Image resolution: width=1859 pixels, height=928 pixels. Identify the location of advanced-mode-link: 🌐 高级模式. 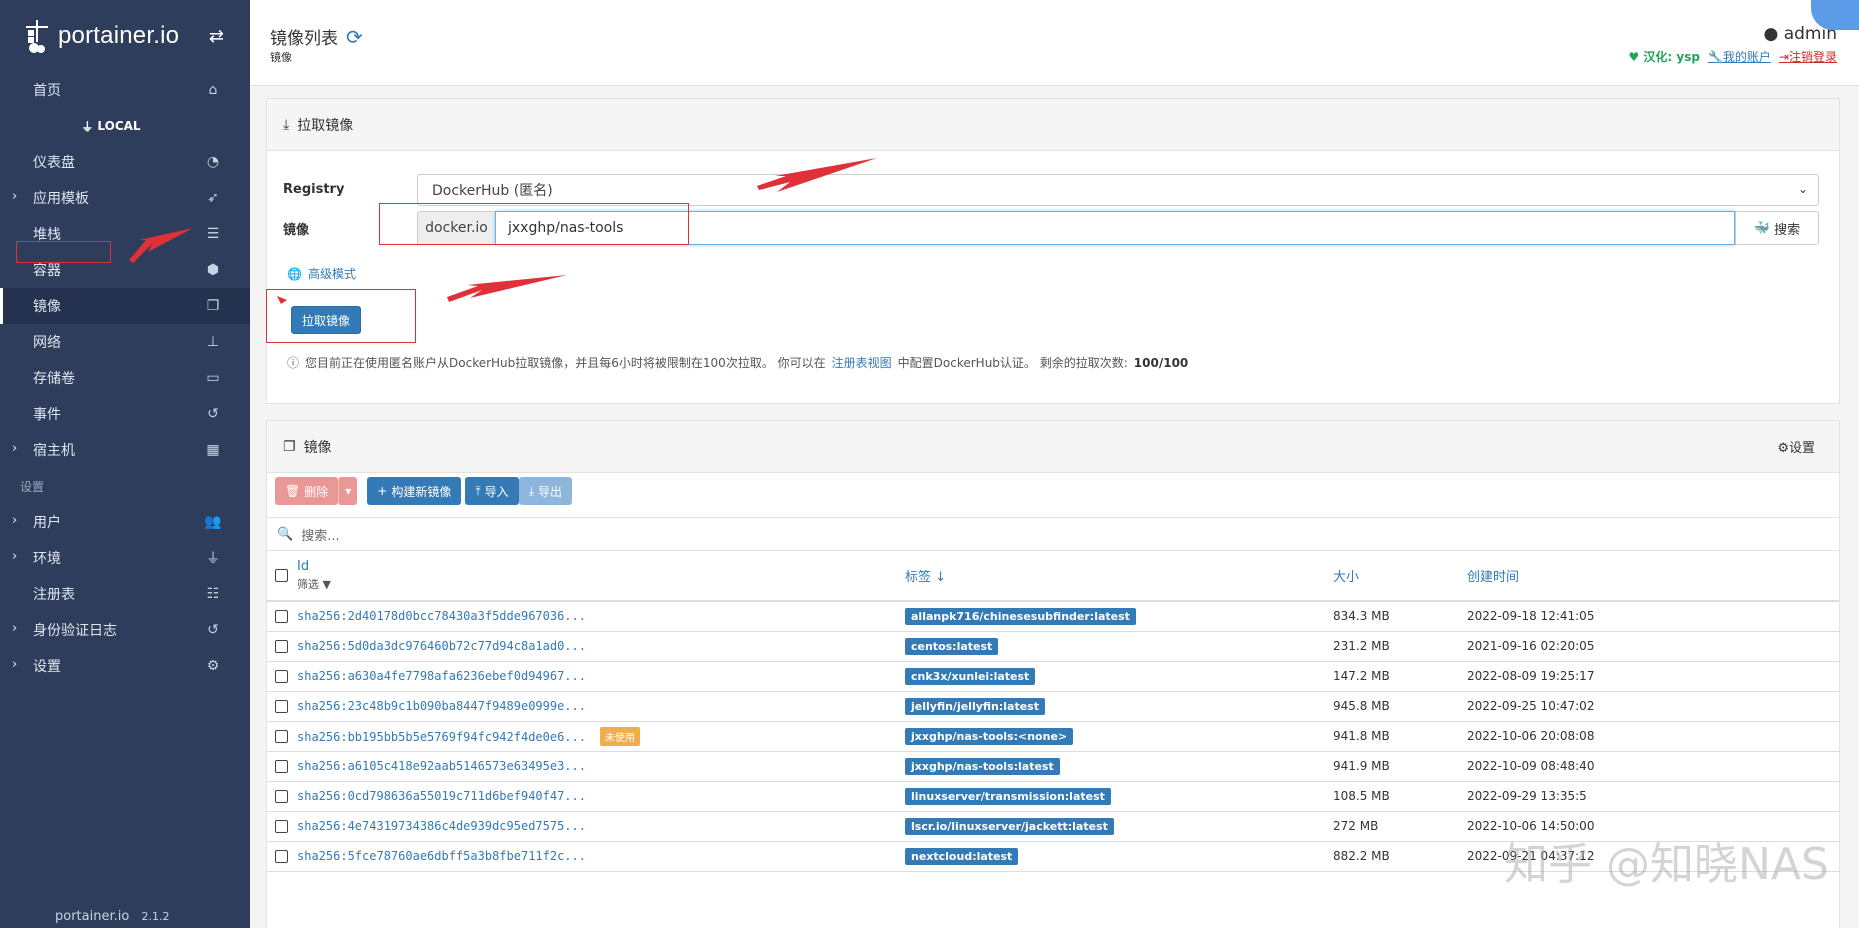
(321, 273).